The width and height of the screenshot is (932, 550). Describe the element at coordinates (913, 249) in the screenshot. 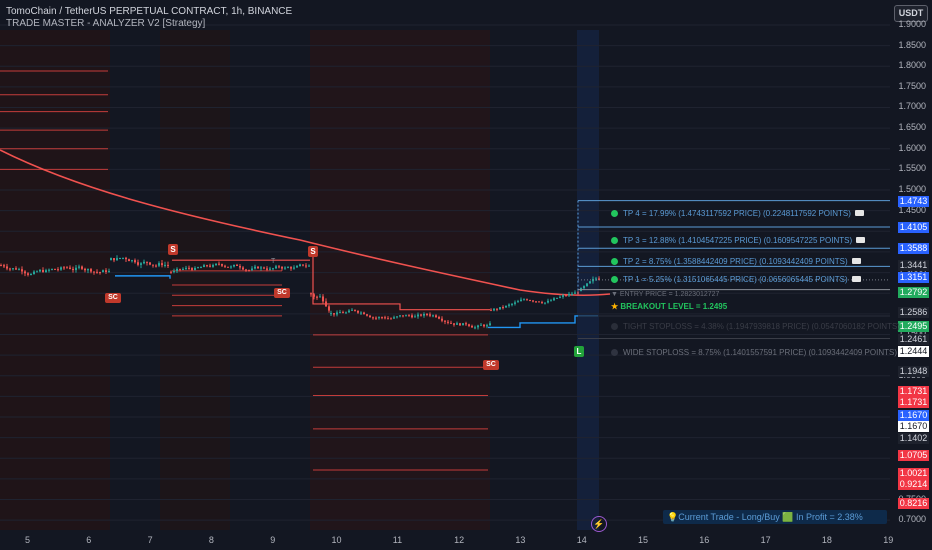

I see `price-tag: 1.3588` at that location.